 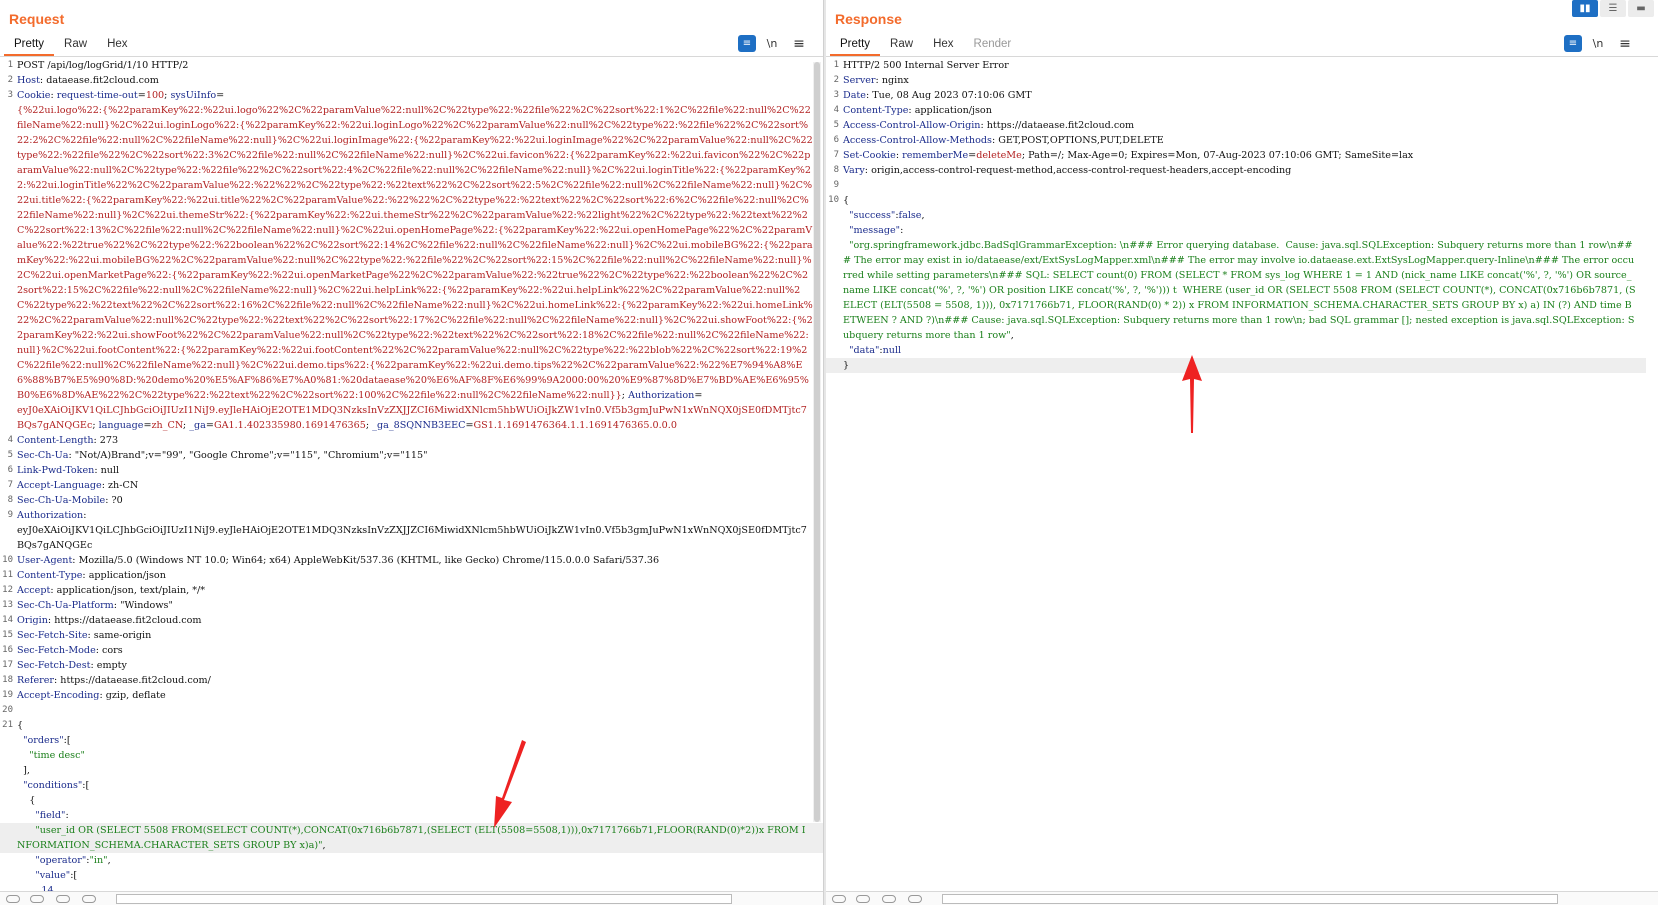 I want to click on code-text: Referer: https://dataease.fit2cloud.com/, so click(x=420, y=680).